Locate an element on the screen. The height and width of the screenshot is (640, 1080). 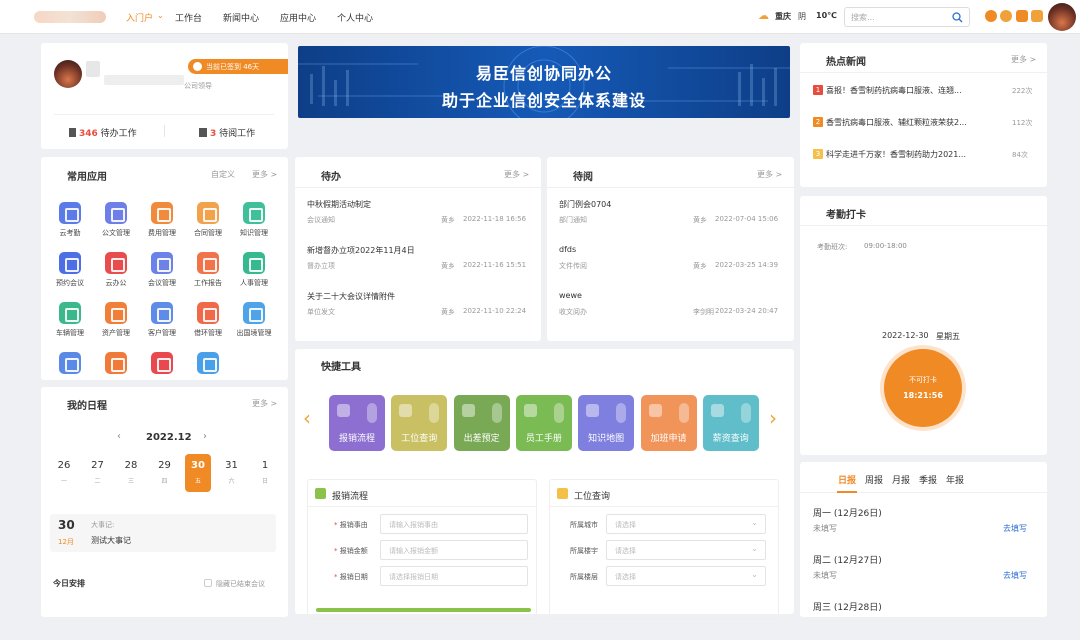
quick-tool: 知识地图 is located at coordinates (606, 423).